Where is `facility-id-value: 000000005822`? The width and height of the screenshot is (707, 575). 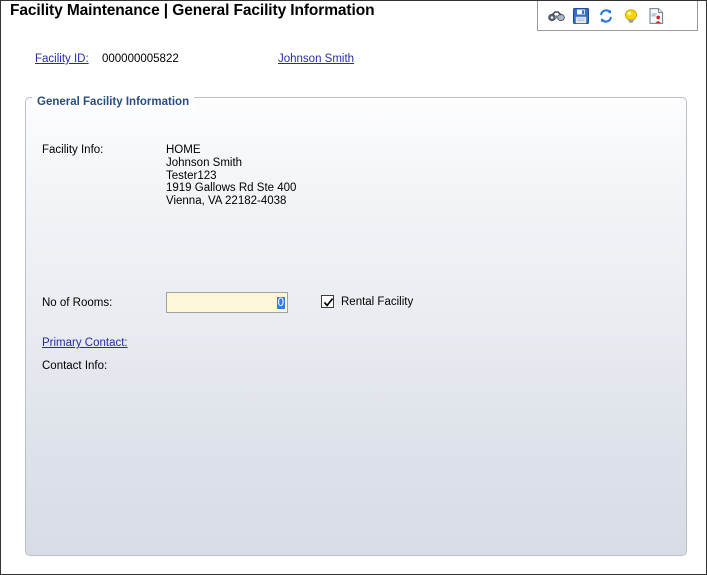
facility-id-value: 000000005822 is located at coordinates (140, 59).